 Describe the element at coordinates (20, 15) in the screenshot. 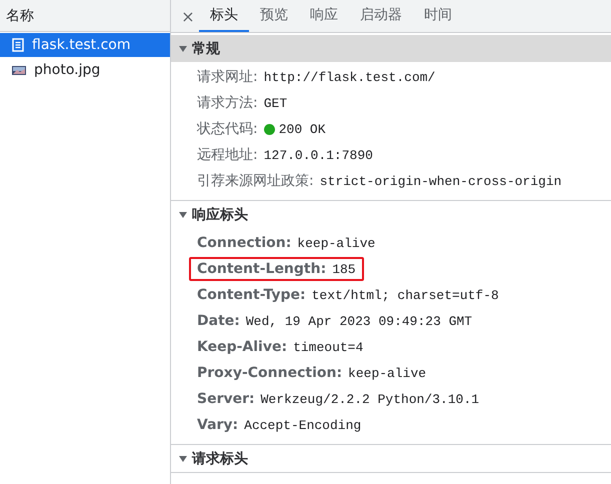

I see `column-header: 名称` at that location.